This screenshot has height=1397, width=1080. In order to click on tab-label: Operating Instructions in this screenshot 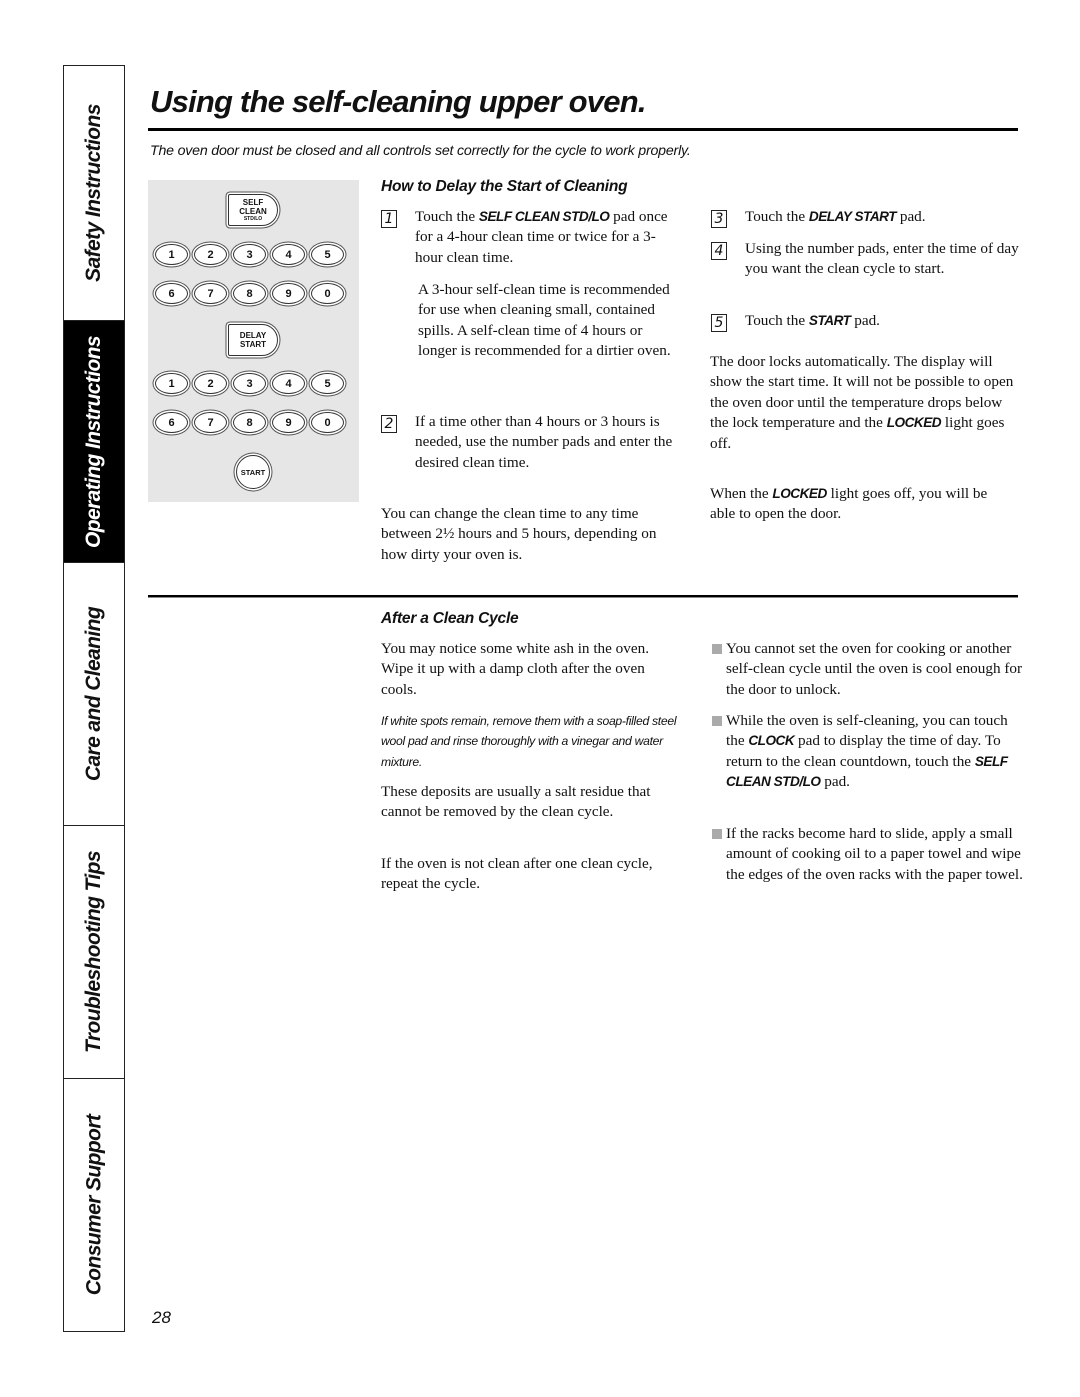, I will do `click(93, 441)`.